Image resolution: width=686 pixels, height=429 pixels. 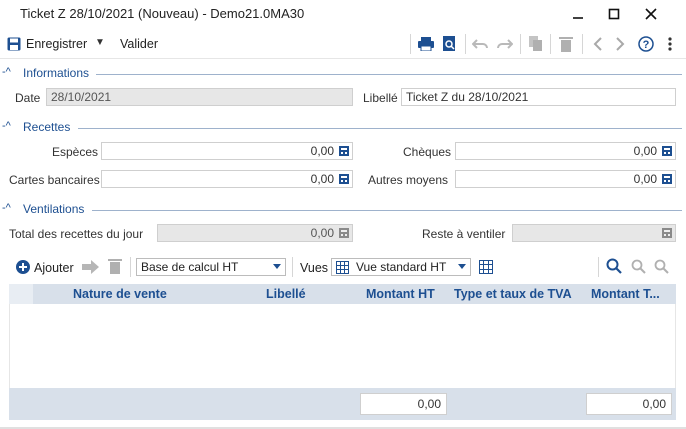 What do you see at coordinates (598, 44) in the screenshot?
I see `previous-icon` at bounding box center [598, 44].